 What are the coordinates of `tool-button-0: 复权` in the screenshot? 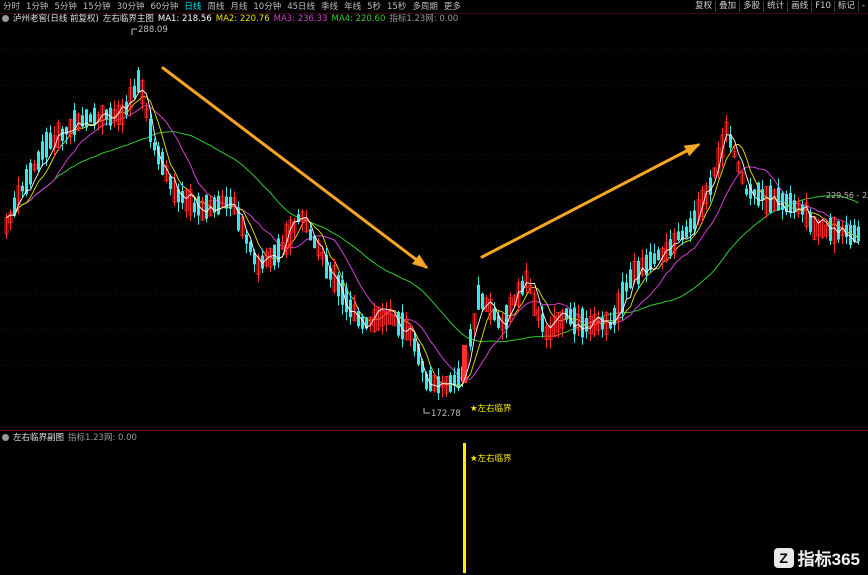 It's located at (703, 6).